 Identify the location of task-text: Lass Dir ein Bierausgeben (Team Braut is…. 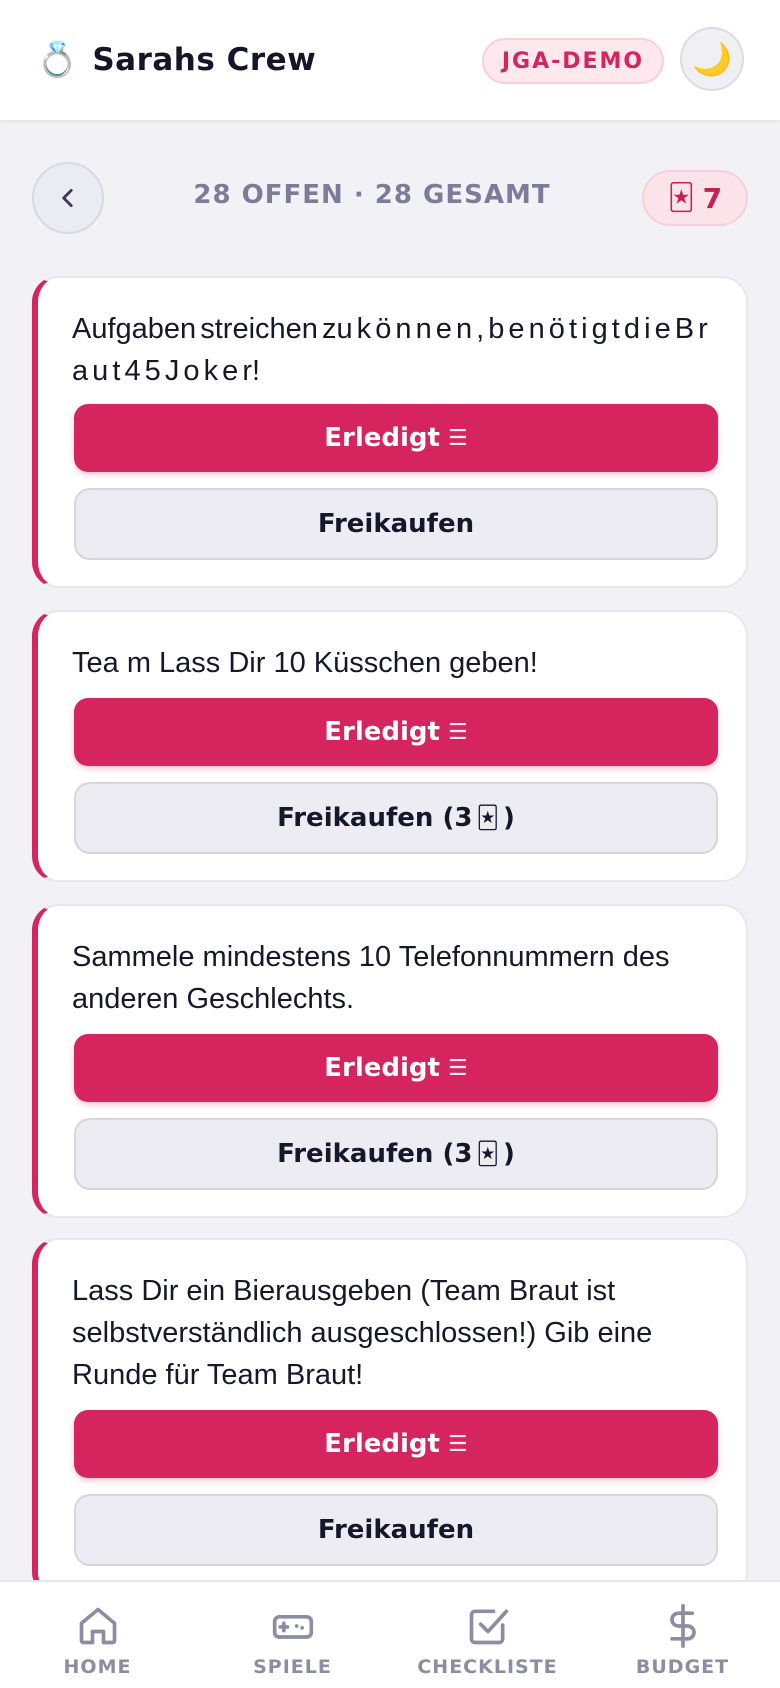
(362, 1333).